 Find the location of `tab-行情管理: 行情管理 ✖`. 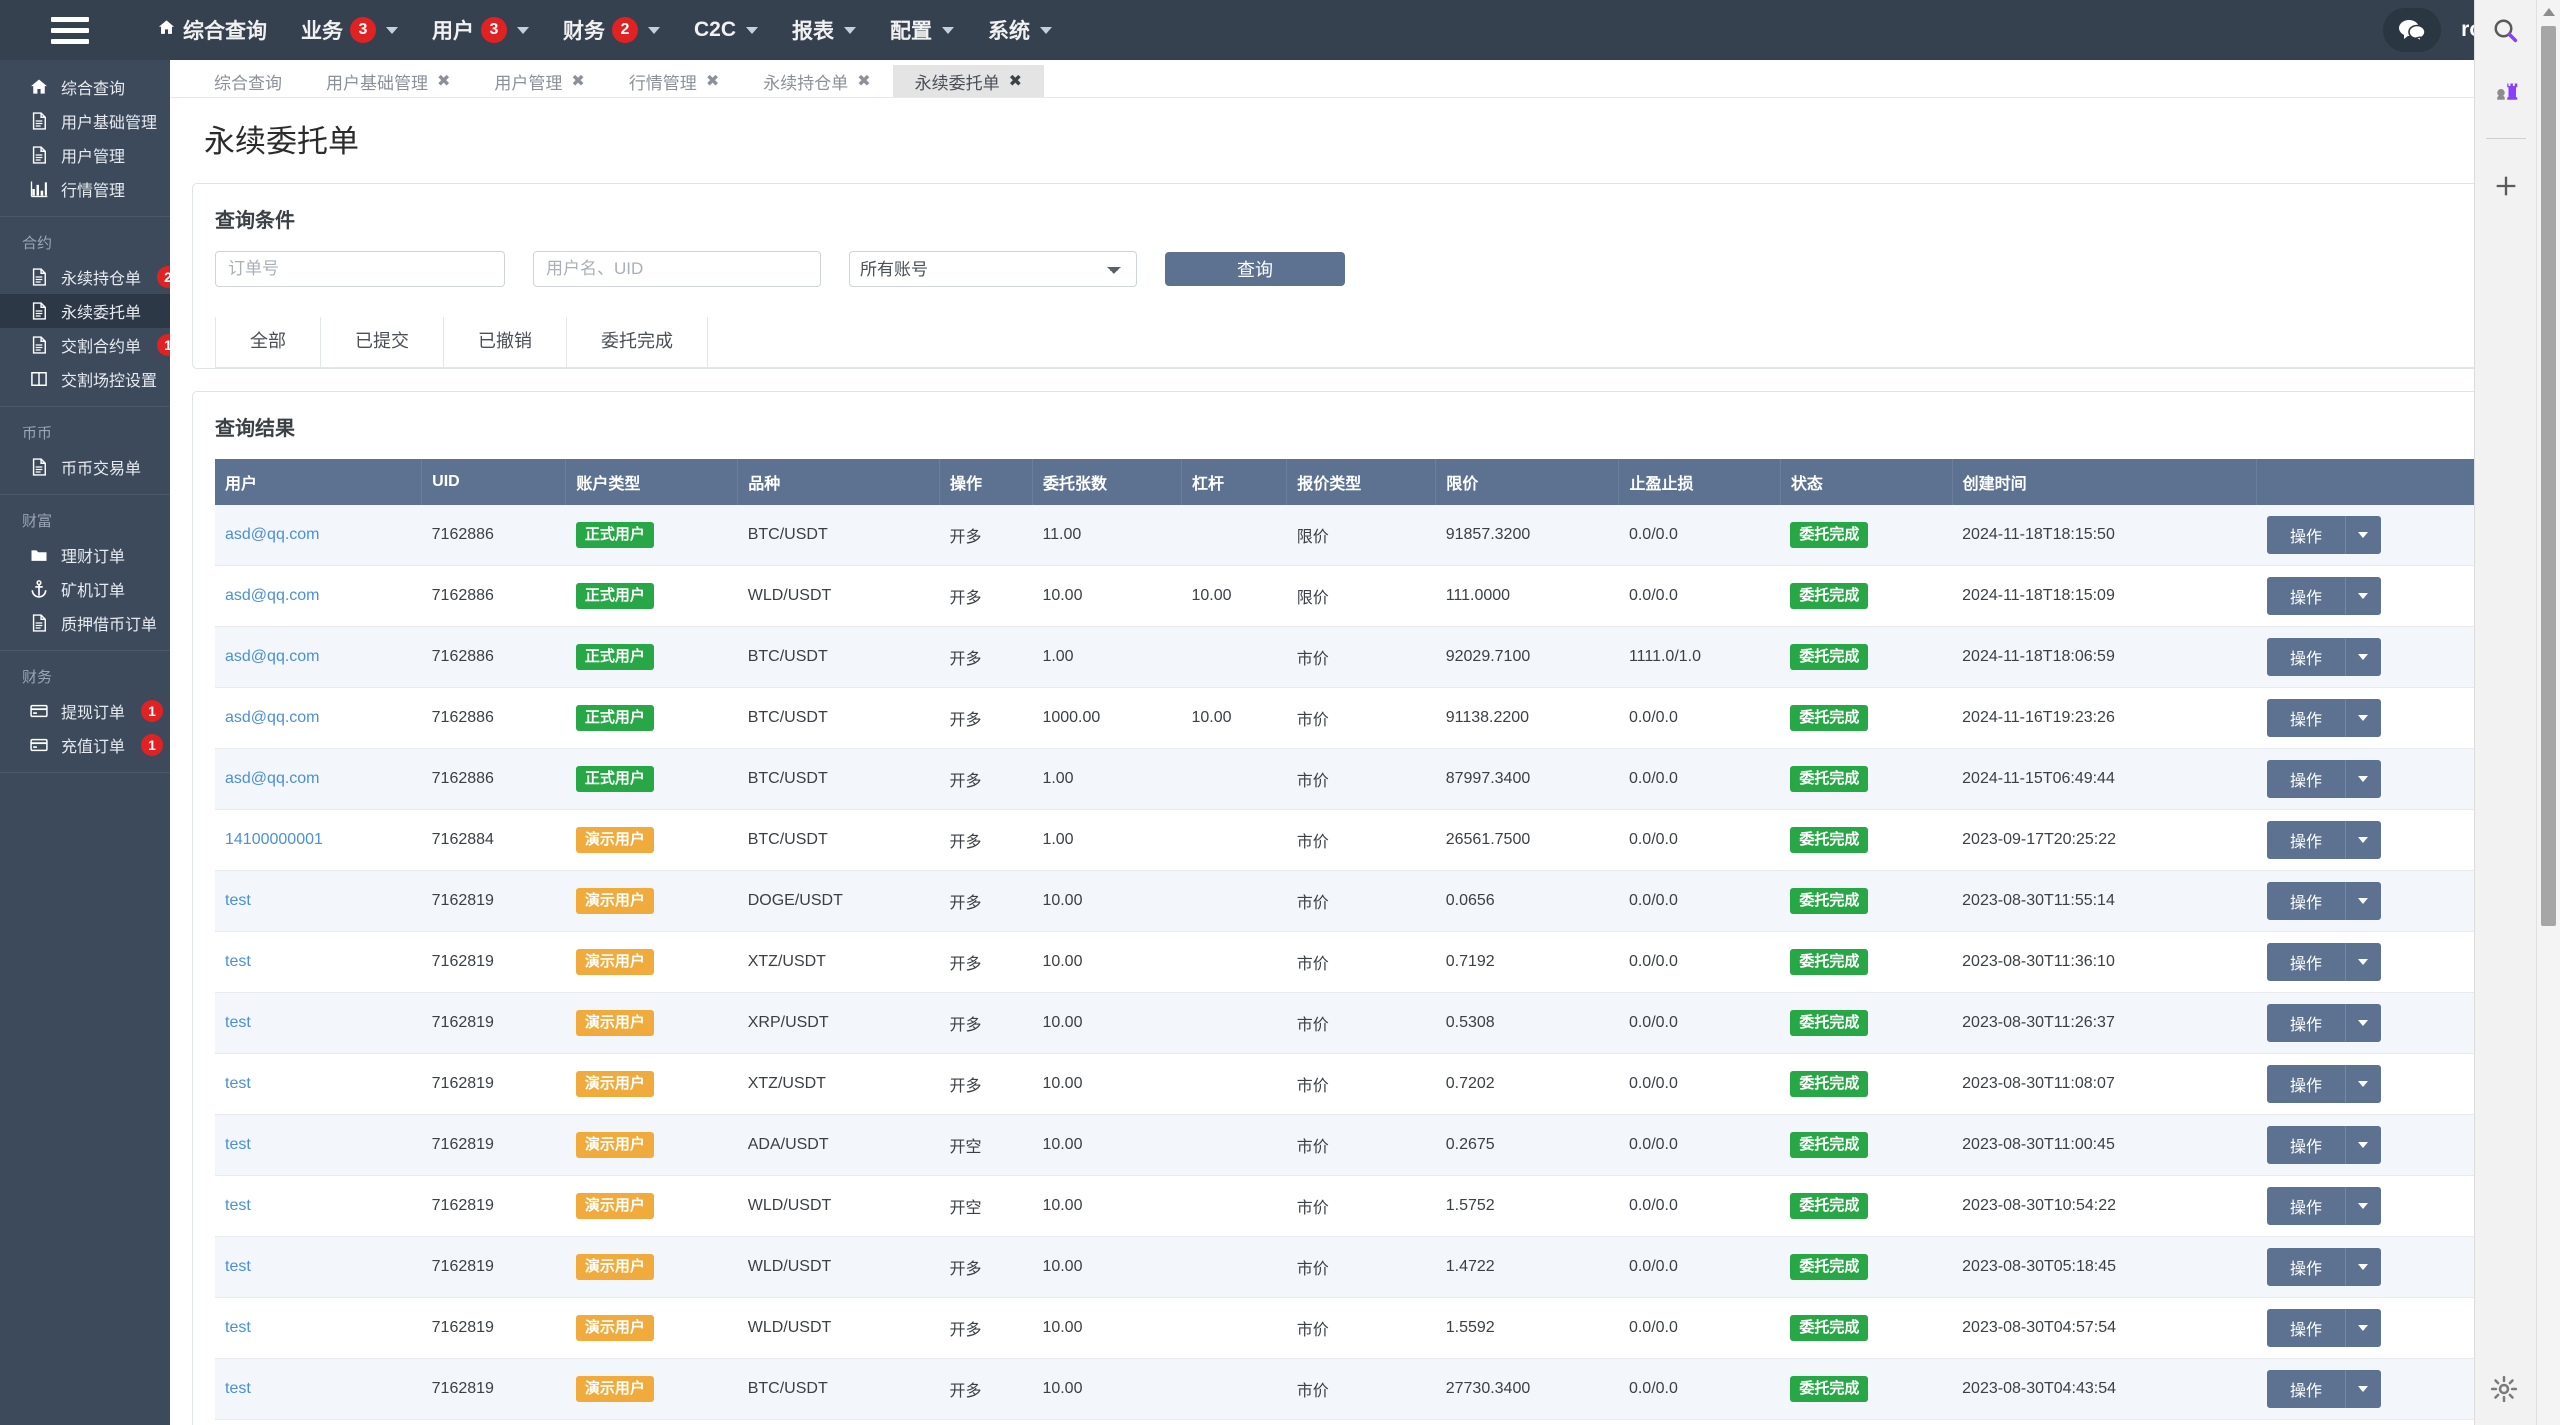

tab-行情管理: 行情管理 ✖ is located at coordinates (674, 81).